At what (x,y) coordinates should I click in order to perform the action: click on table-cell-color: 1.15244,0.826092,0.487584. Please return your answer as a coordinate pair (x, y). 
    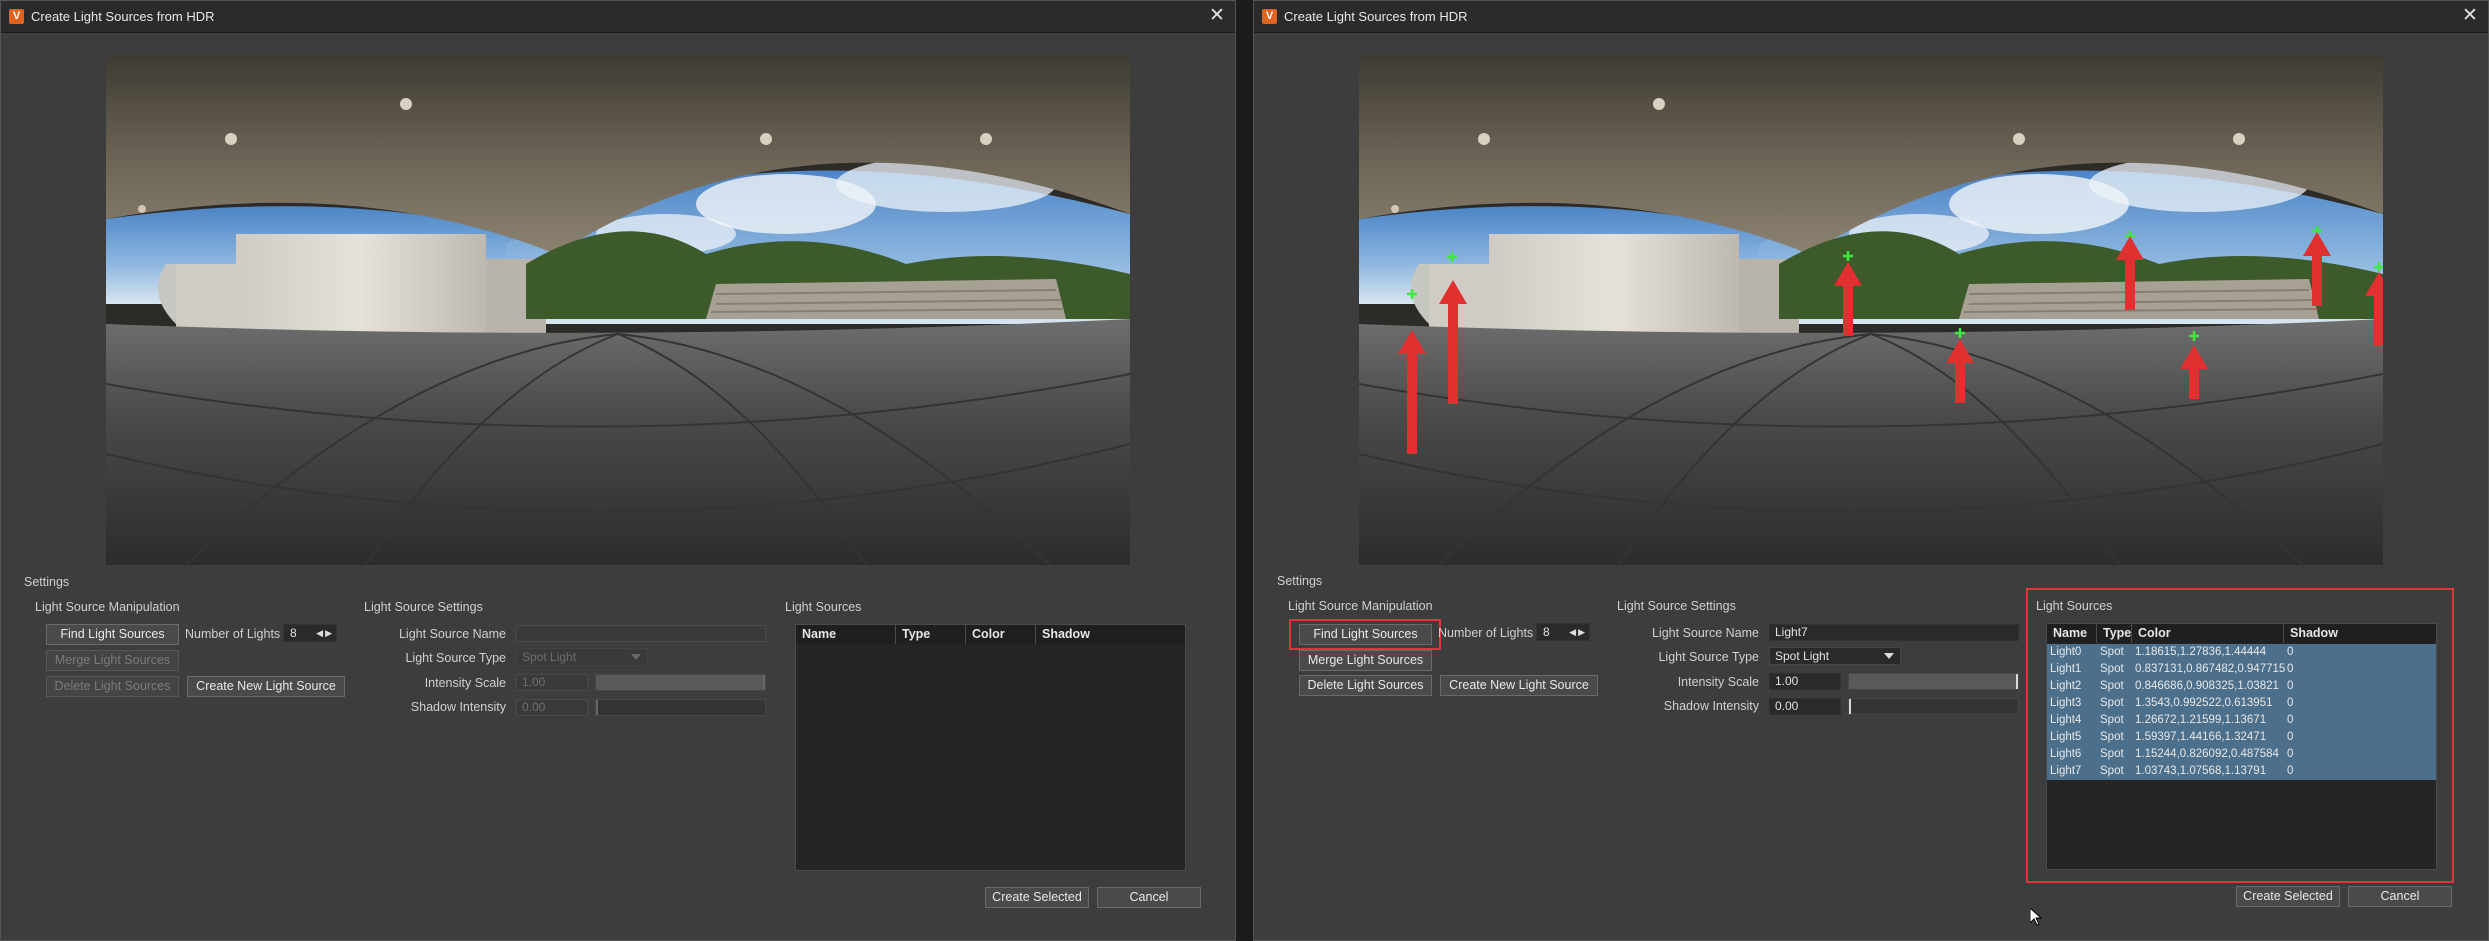
    Looking at the image, I should click on (2207, 754).